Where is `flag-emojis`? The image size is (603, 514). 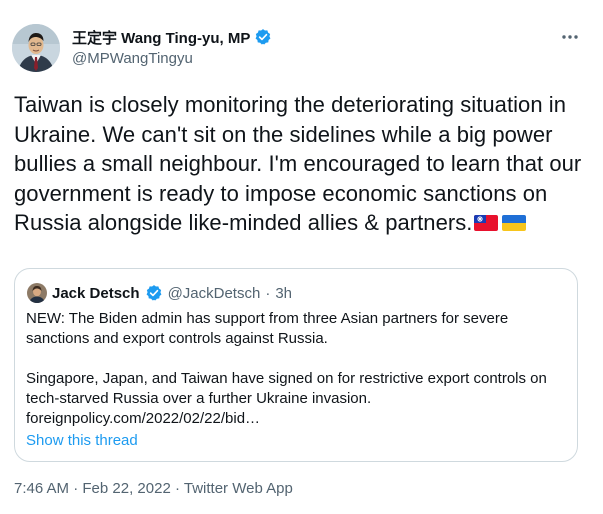 flag-emojis is located at coordinates (500, 221).